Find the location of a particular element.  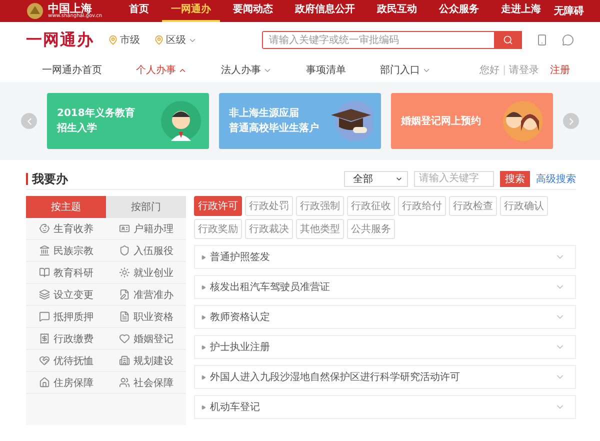

id-card-icon is located at coordinates (124, 228).